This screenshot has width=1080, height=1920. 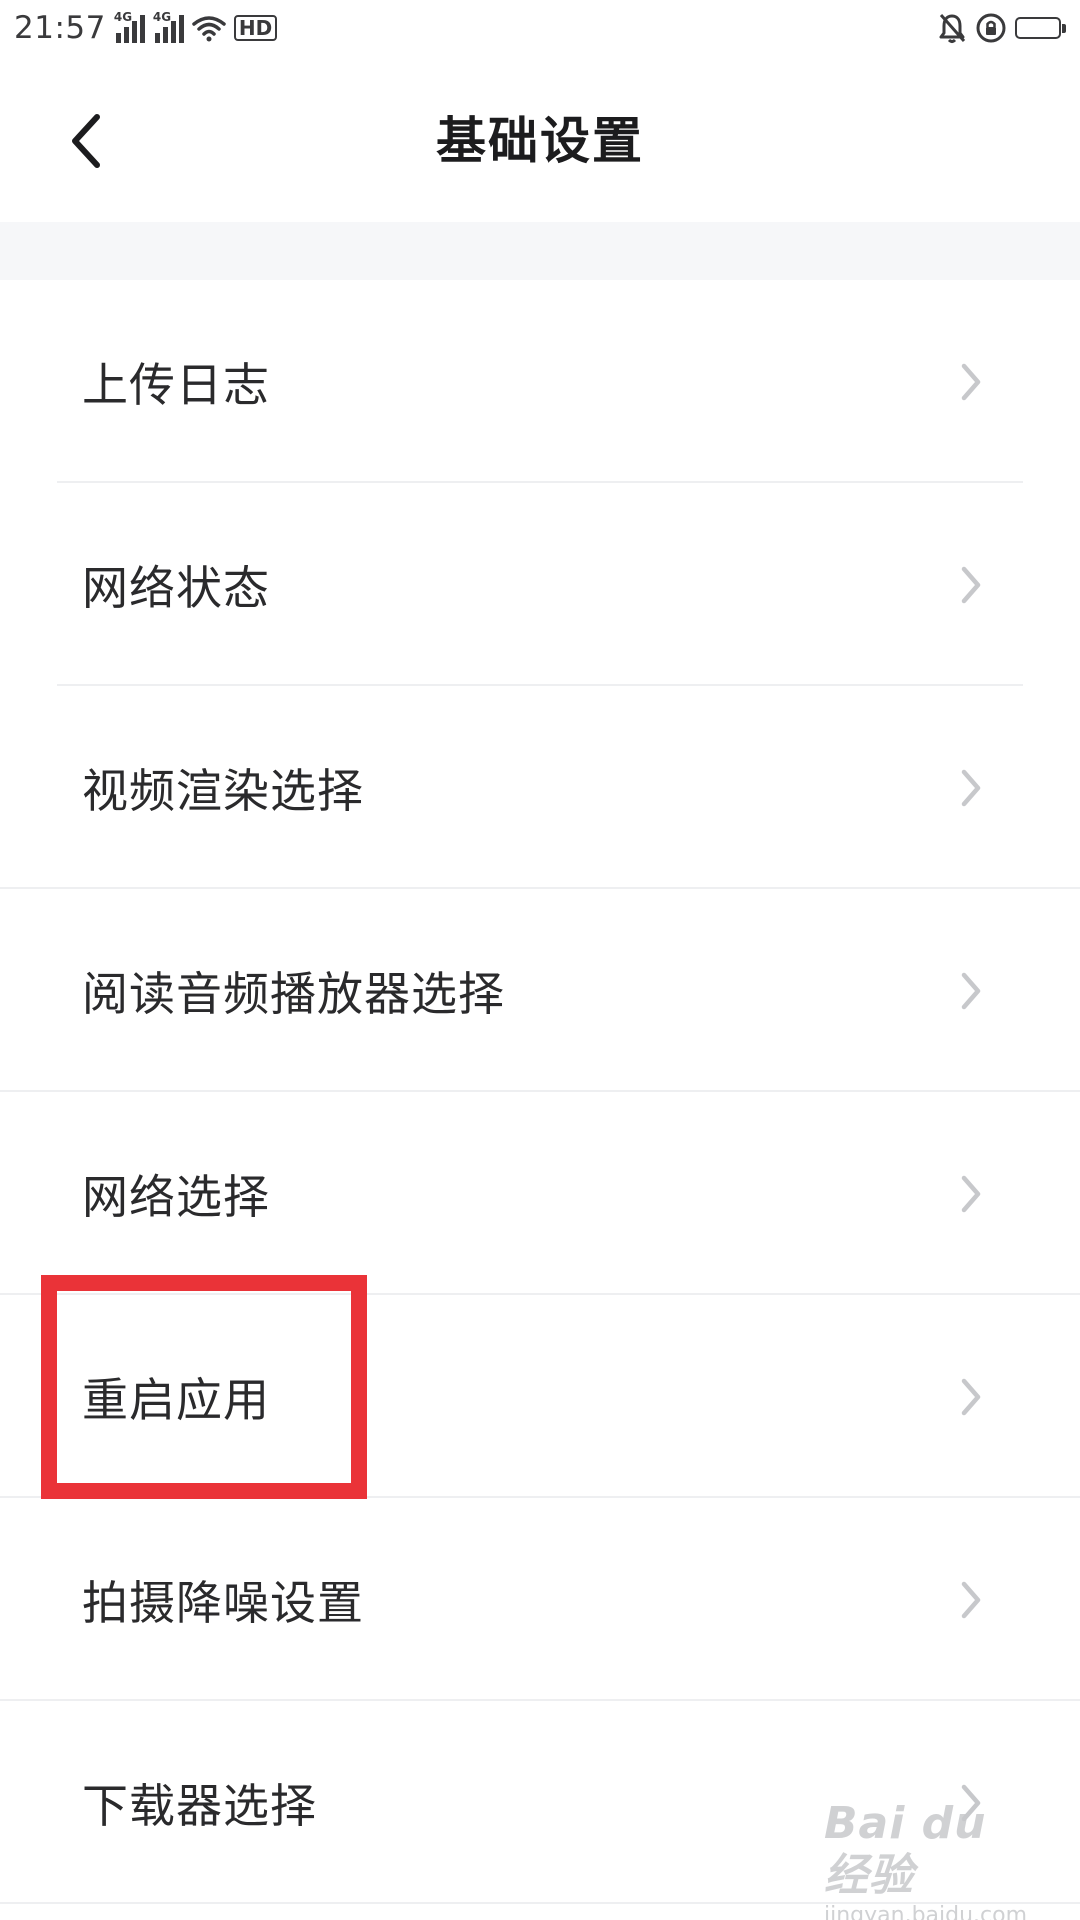 I want to click on settings-item-label: 视频渲染选择, so click(x=223, y=790).